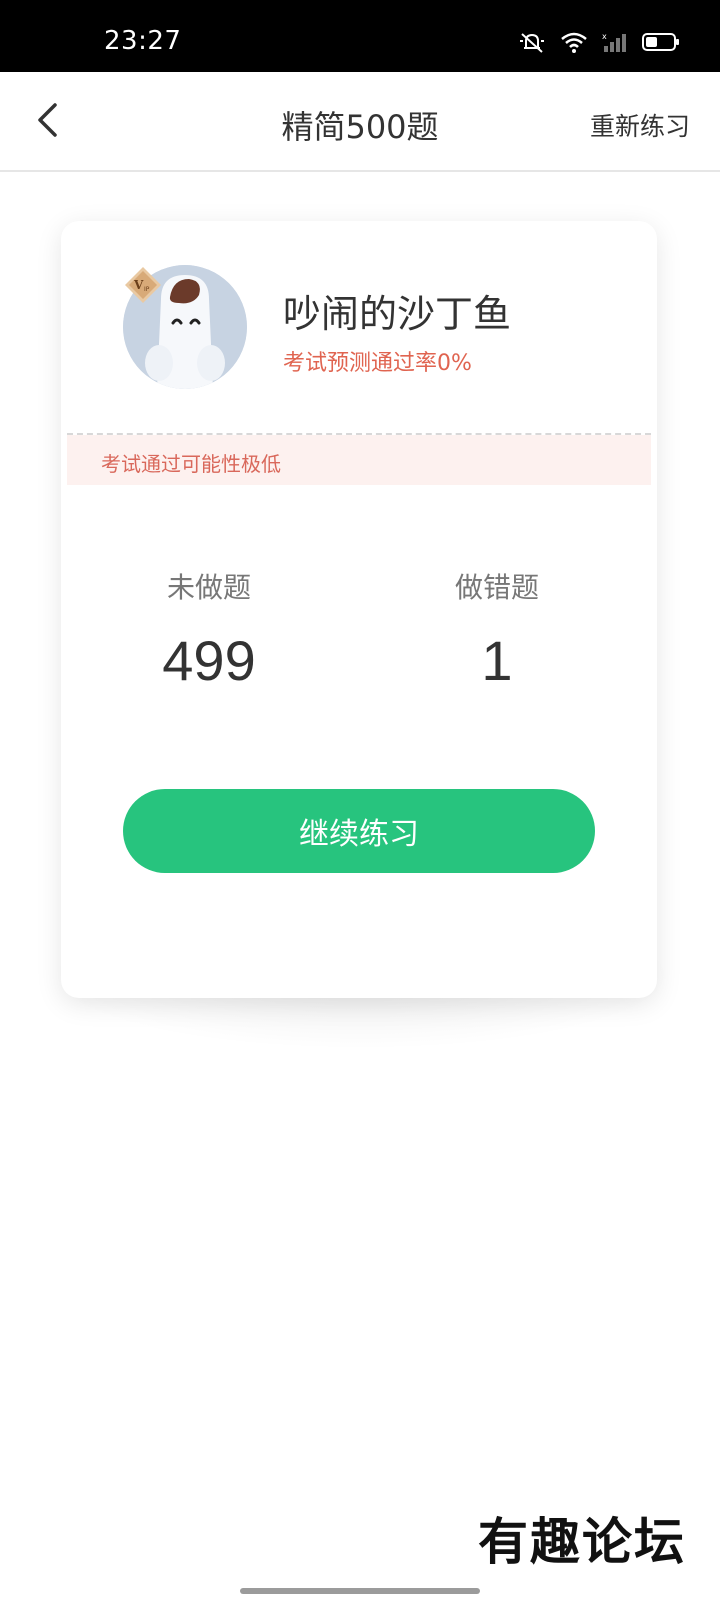  Describe the element at coordinates (582, 1541) in the screenshot. I see `watermark-text: 有趣论坛` at that location.